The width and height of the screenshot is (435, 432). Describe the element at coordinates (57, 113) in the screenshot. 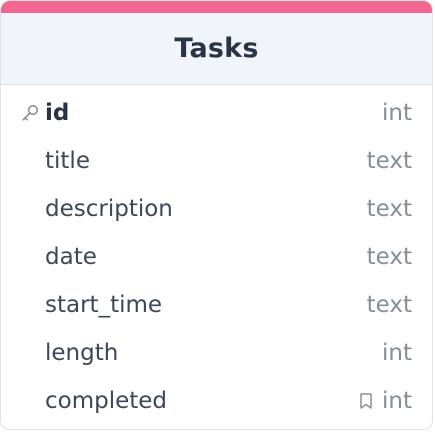

I see `field-name: id` at that location.